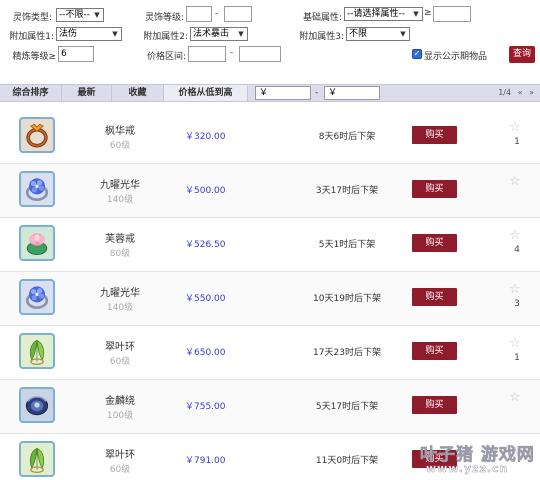 The image size is (540, 480). What do you see at coordinates (520, 92) in the screenshot?
I see `prev-page-icon: «` at bounding box center [520, 92].